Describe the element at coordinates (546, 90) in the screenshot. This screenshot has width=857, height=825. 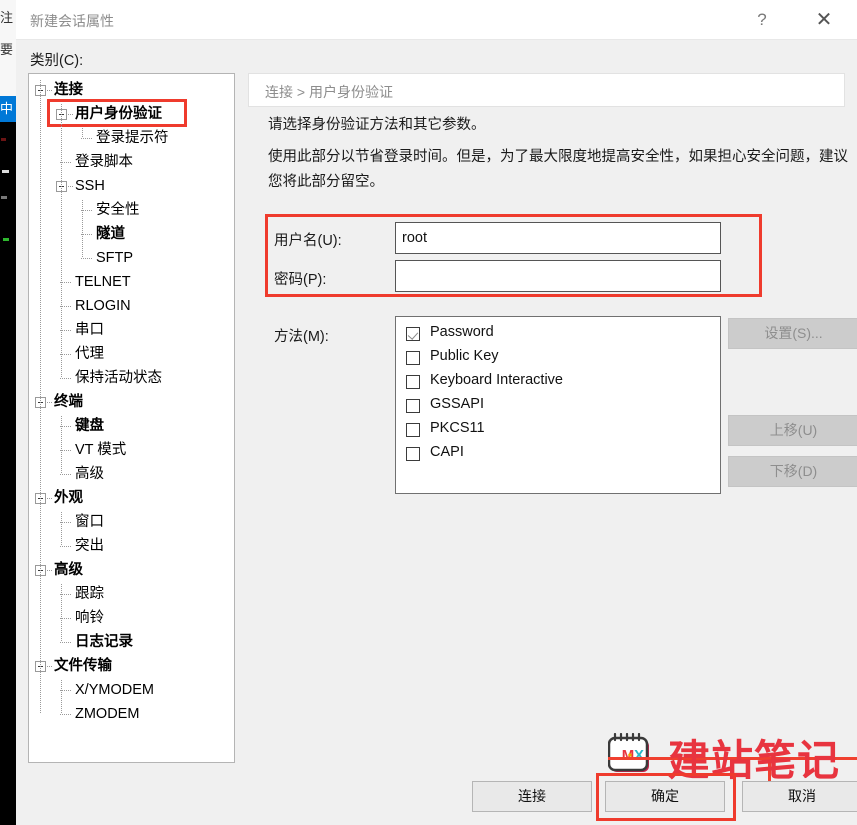
I see `breadcrumb-bar: 连接 > 用户身份验证` at that location.